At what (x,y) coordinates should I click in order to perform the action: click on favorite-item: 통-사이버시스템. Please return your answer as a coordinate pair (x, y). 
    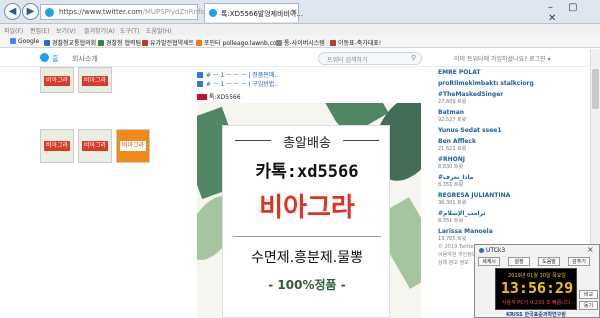
    Looking at the image, I should click on (300, 42).